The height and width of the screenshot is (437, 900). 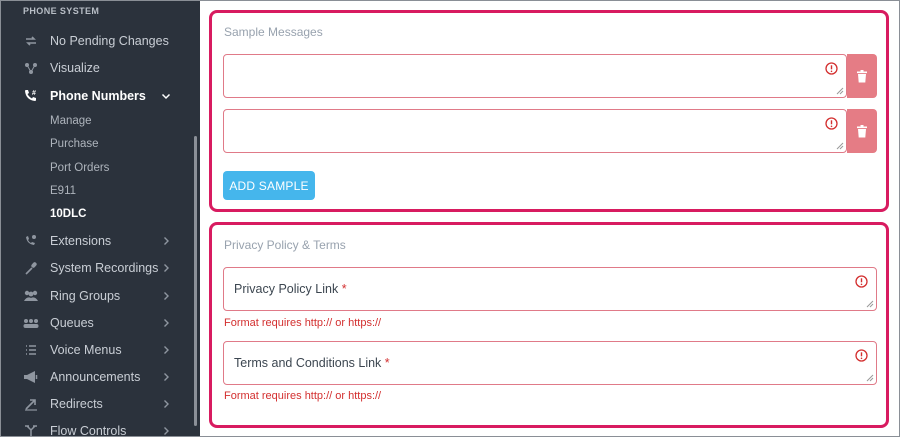 What do you see at coordinates (72, 323) in the screenshot?
I see `sidebar-item-label: Queues` at bounding box center [72, 323].